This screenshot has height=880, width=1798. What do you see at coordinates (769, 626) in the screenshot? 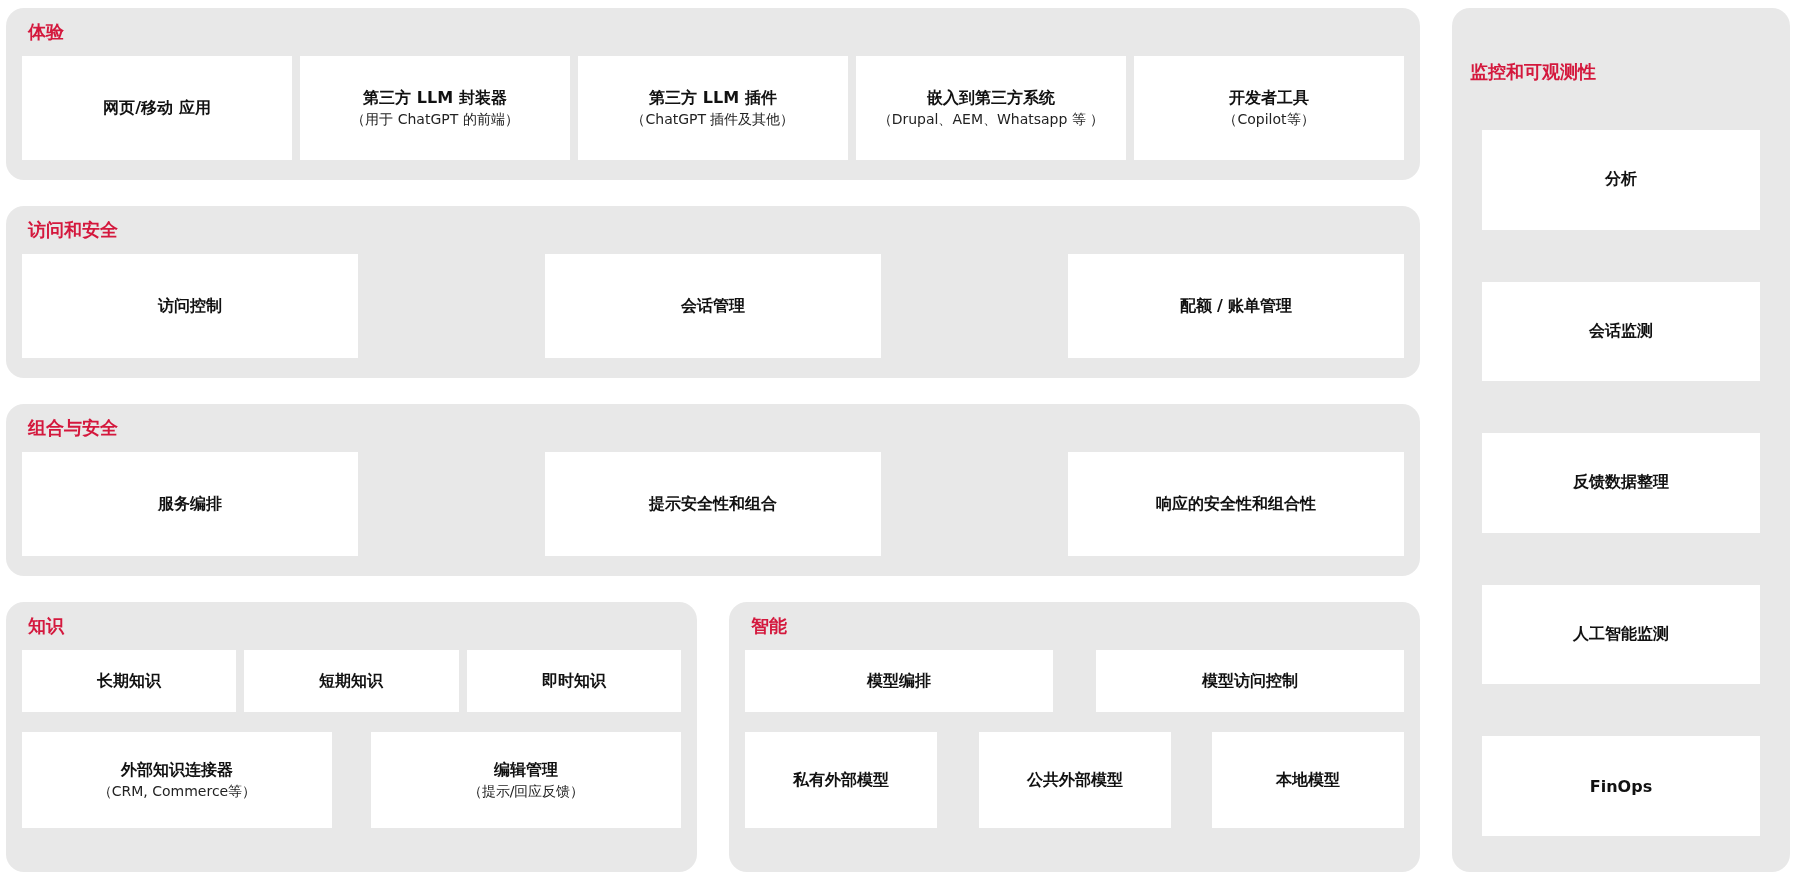
I see `section-title: 智能` at bounding box center [769, 626].